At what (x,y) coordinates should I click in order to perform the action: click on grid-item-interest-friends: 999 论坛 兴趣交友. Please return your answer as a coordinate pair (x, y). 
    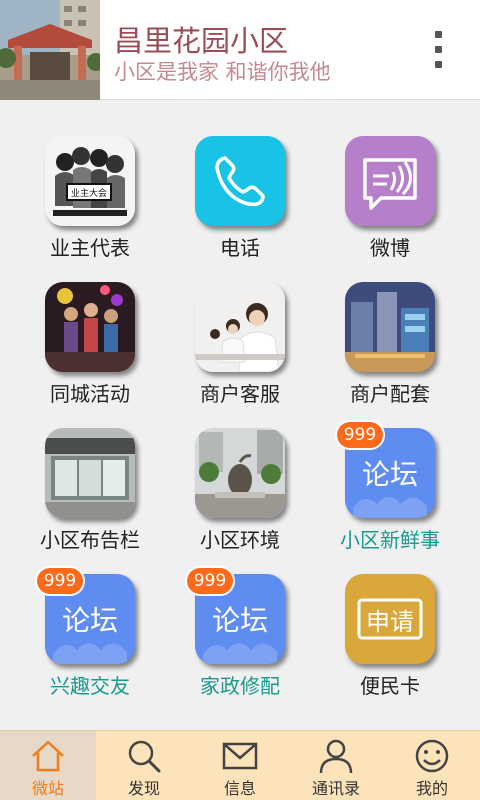
    Looking at the image, I should click on (90, 644).